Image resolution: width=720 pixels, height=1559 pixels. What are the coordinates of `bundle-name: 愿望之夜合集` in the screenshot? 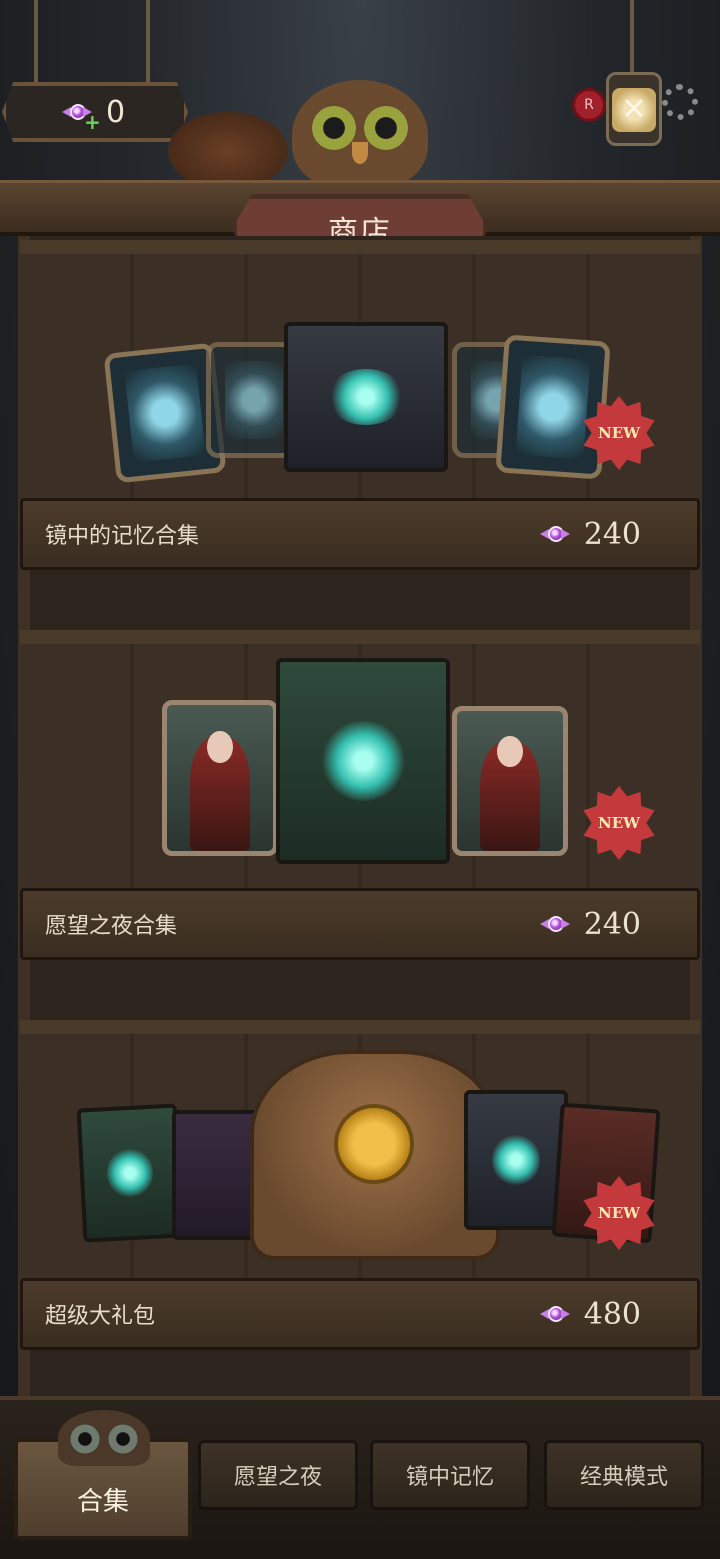 It's located at (111, 926).